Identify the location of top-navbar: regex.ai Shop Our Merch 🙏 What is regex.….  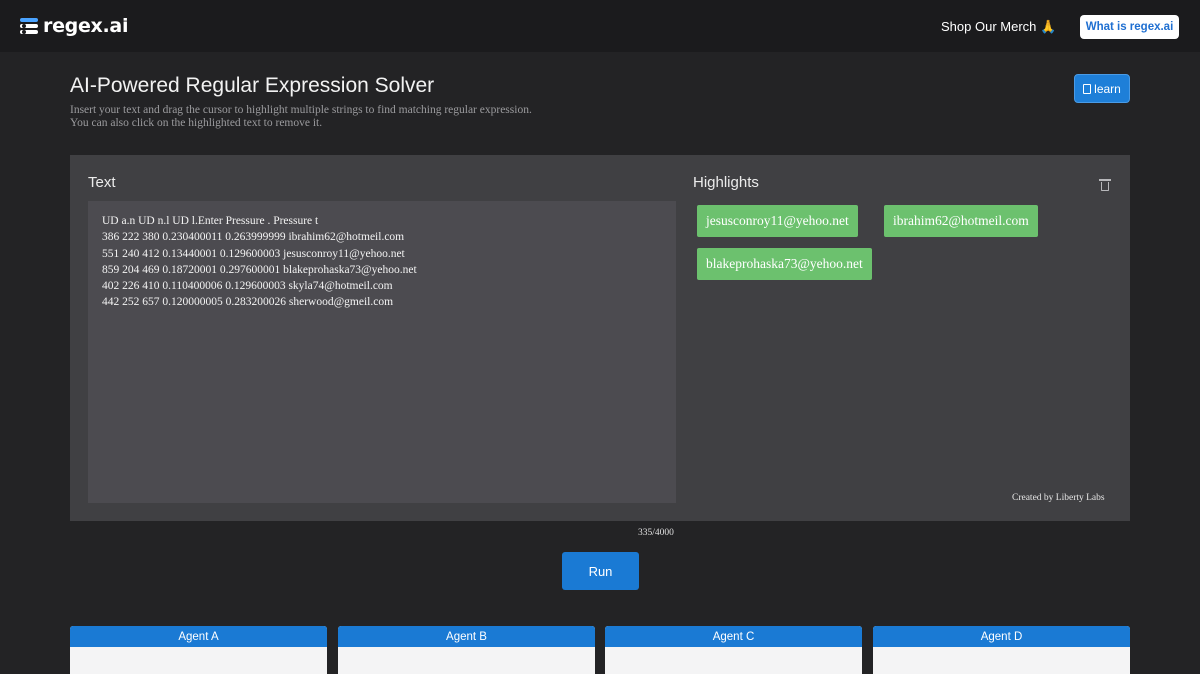
(600, 26).